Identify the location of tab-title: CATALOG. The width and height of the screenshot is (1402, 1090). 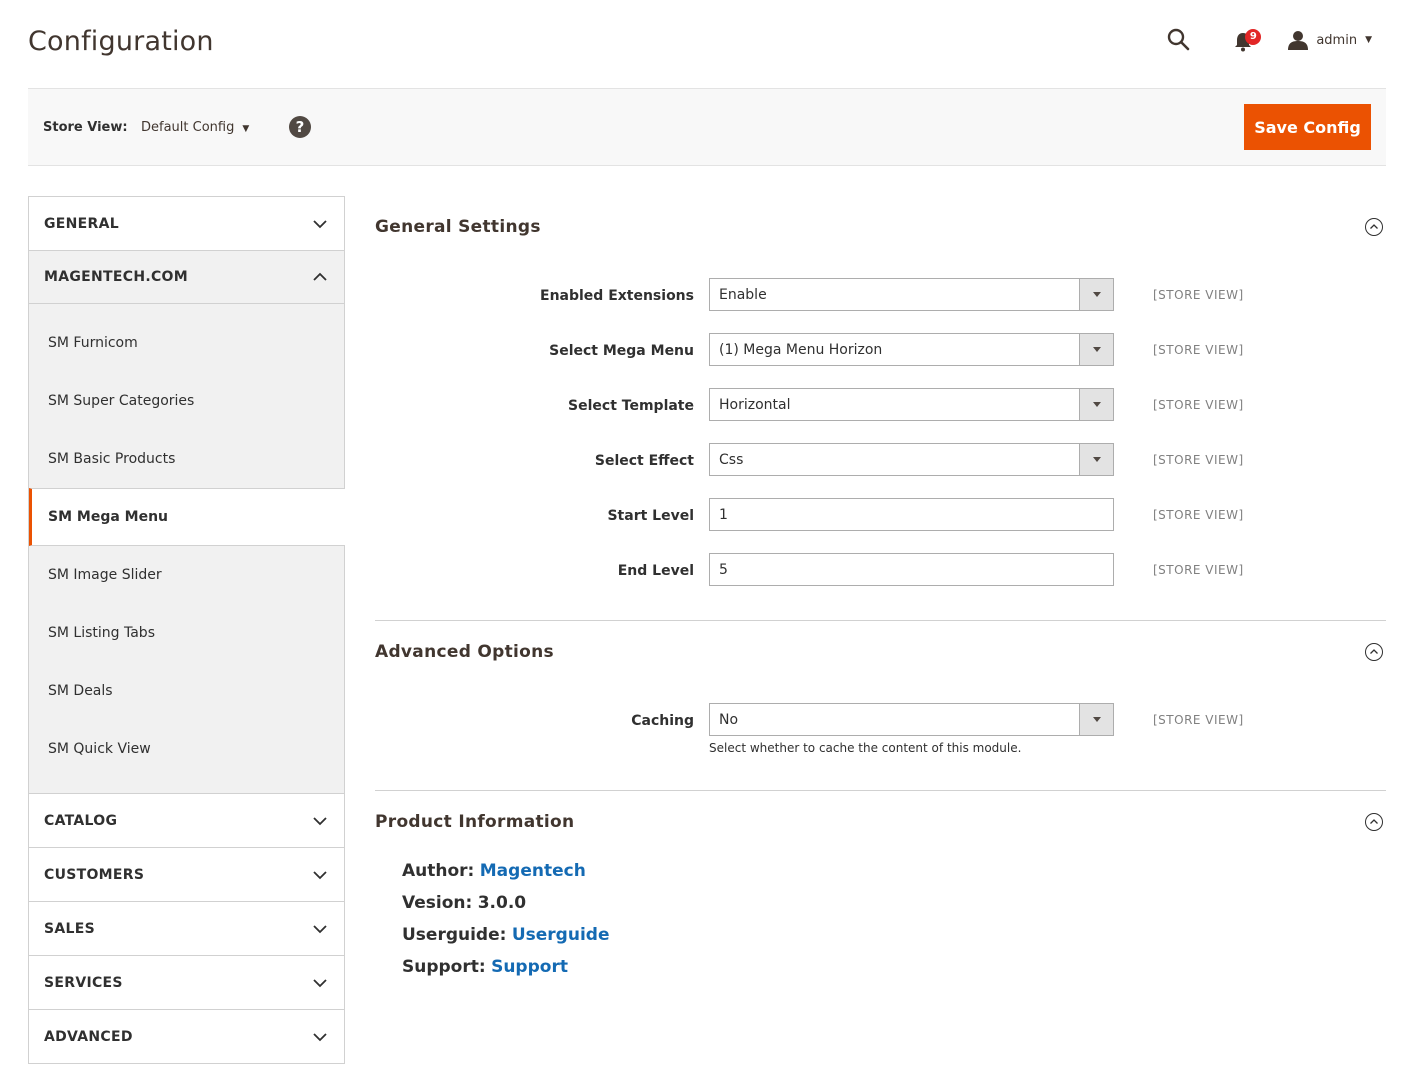
(81, 820).